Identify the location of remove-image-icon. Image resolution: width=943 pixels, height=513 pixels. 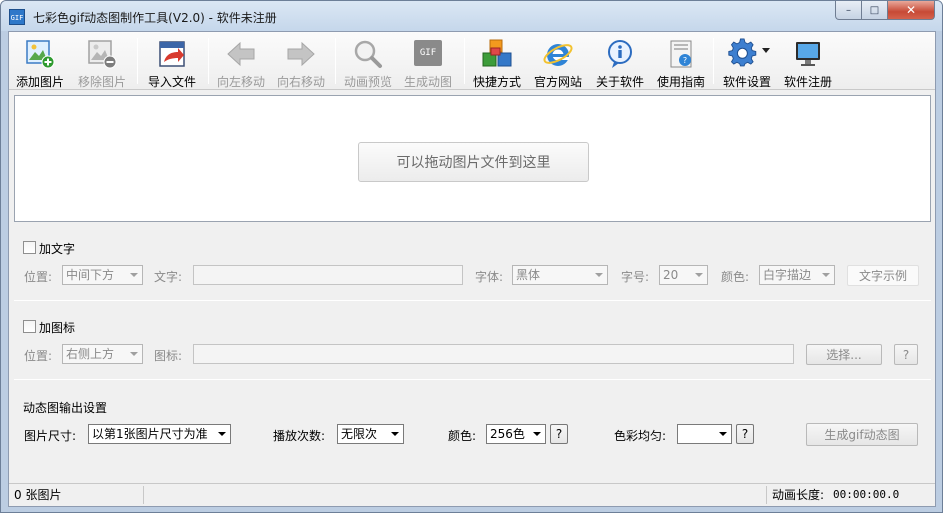
(102, 54).